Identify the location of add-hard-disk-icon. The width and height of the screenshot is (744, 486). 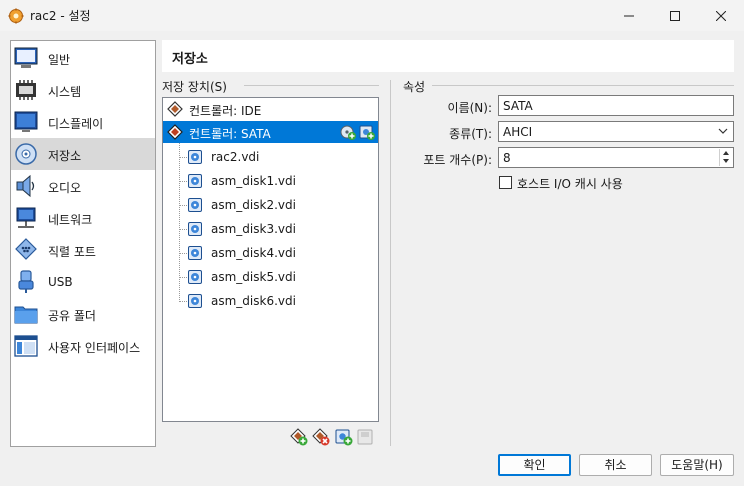
(367, 132).